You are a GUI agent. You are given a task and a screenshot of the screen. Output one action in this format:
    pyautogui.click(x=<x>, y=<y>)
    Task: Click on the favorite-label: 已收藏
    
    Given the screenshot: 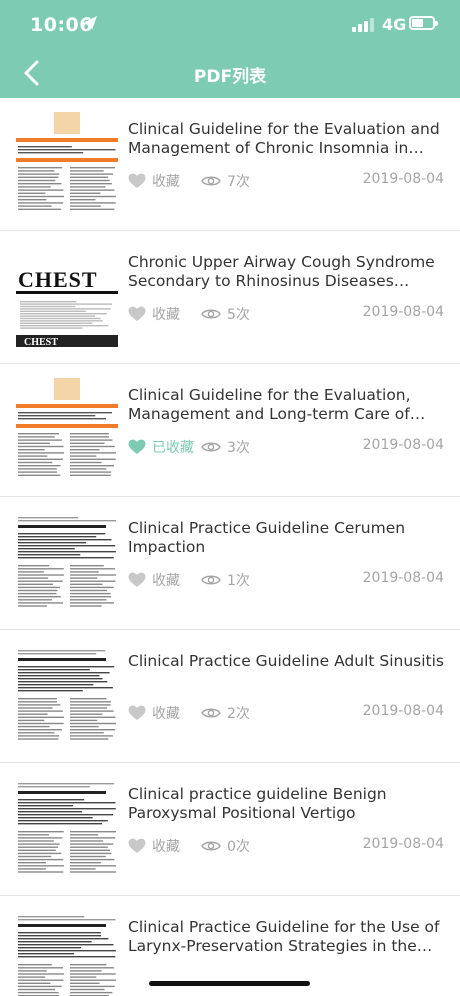 What is the action you would take?
    pyautogui.click(x=173, y=448)
    